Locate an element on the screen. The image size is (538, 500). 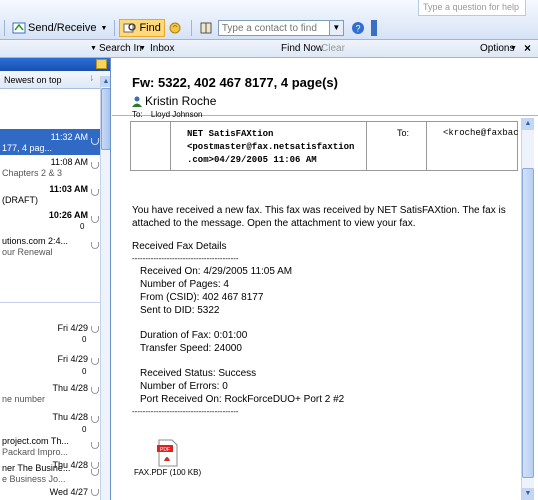
fax-header-to-label: To: is located at coordinates (397, 146).